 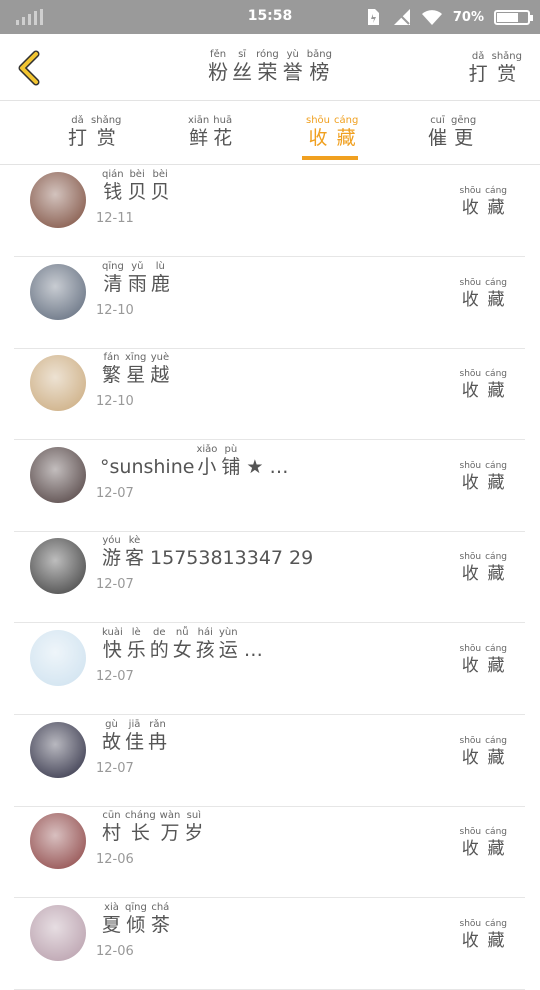 I want to click on hanzi: 藏, so click(x=496, y=299).